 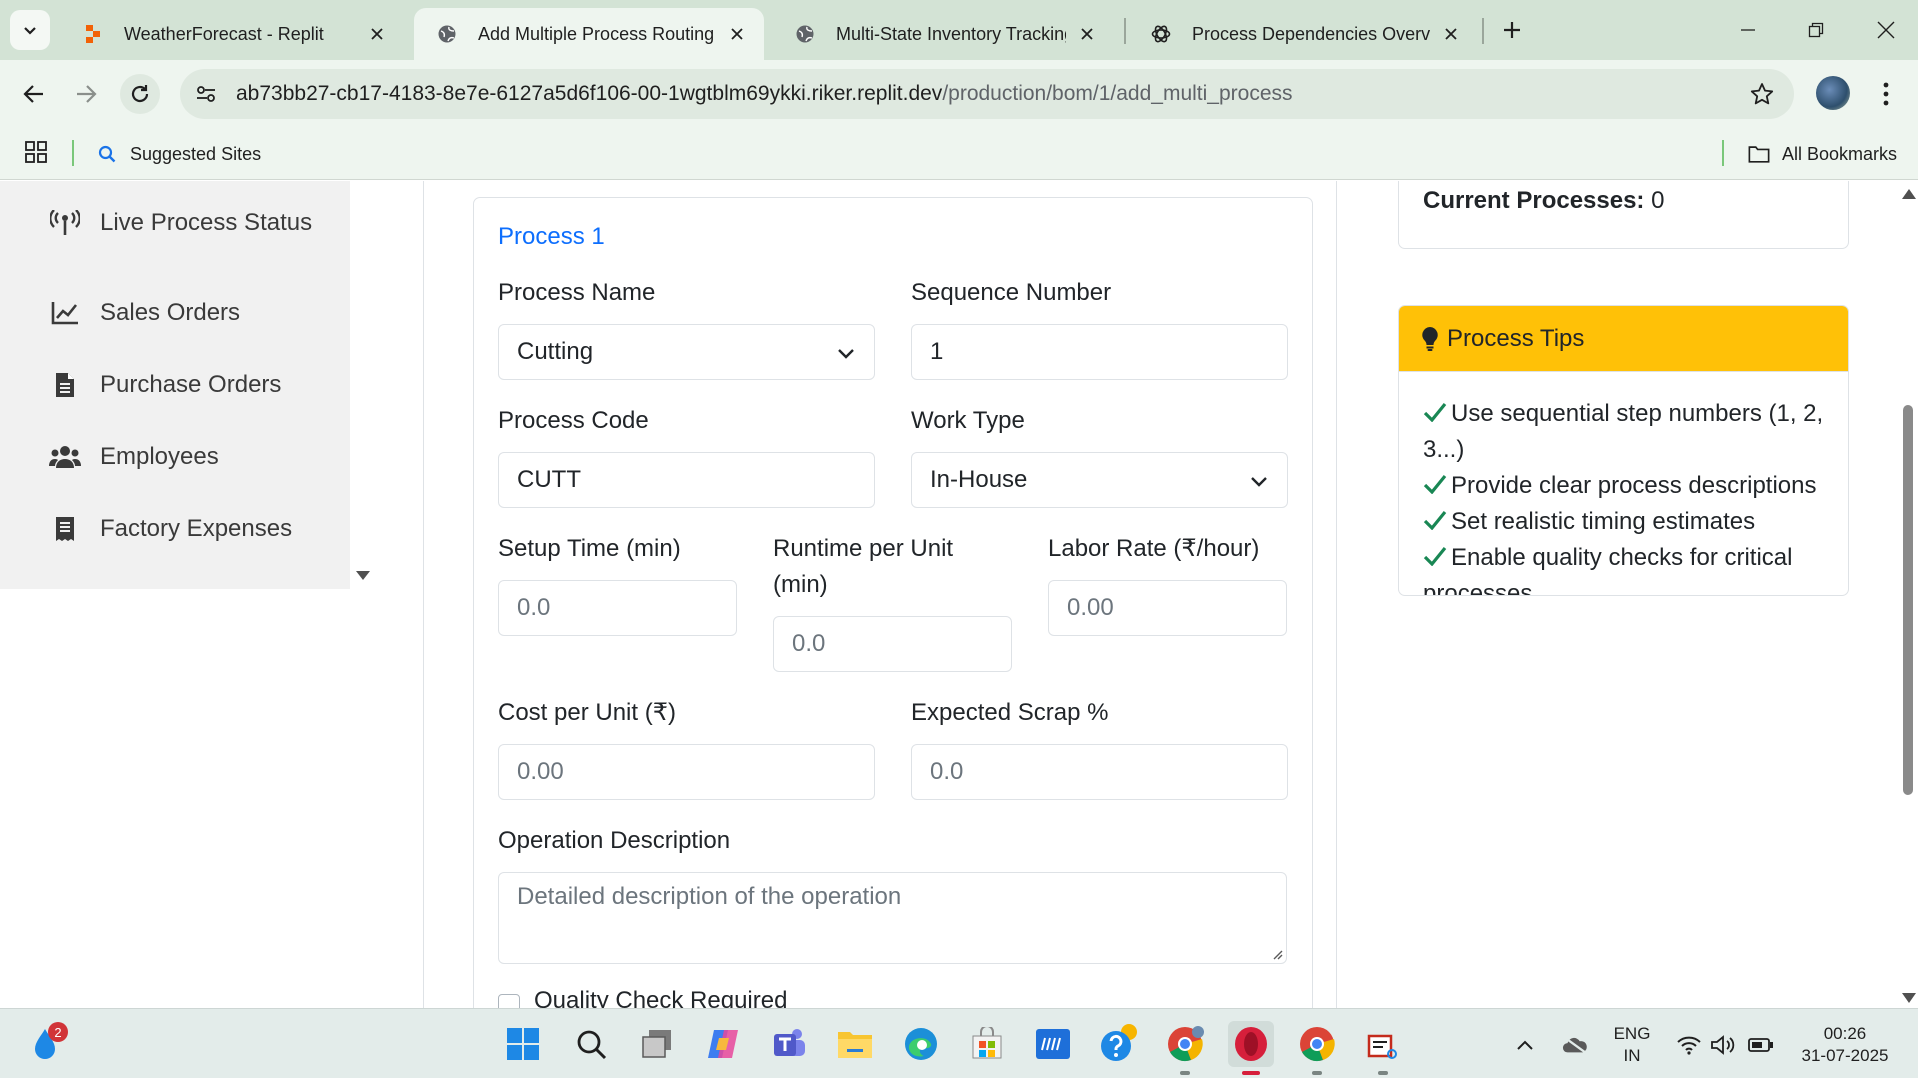 I want to click on sequence-number-value: 1, so click(x=937, y=351).